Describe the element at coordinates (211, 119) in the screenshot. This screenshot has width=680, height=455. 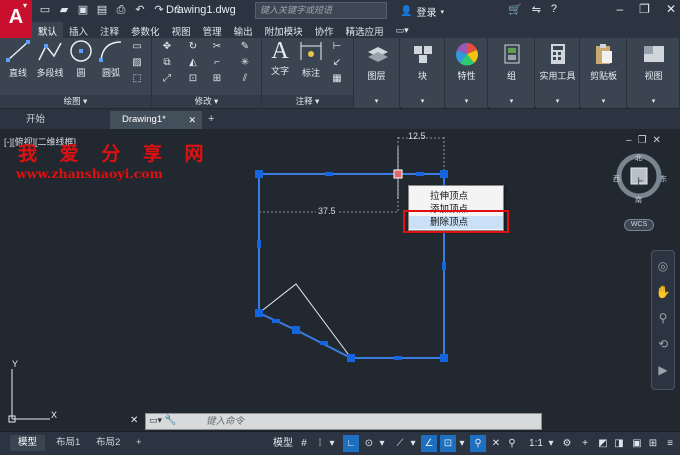
I see `new-tab-icon: +` at that location.